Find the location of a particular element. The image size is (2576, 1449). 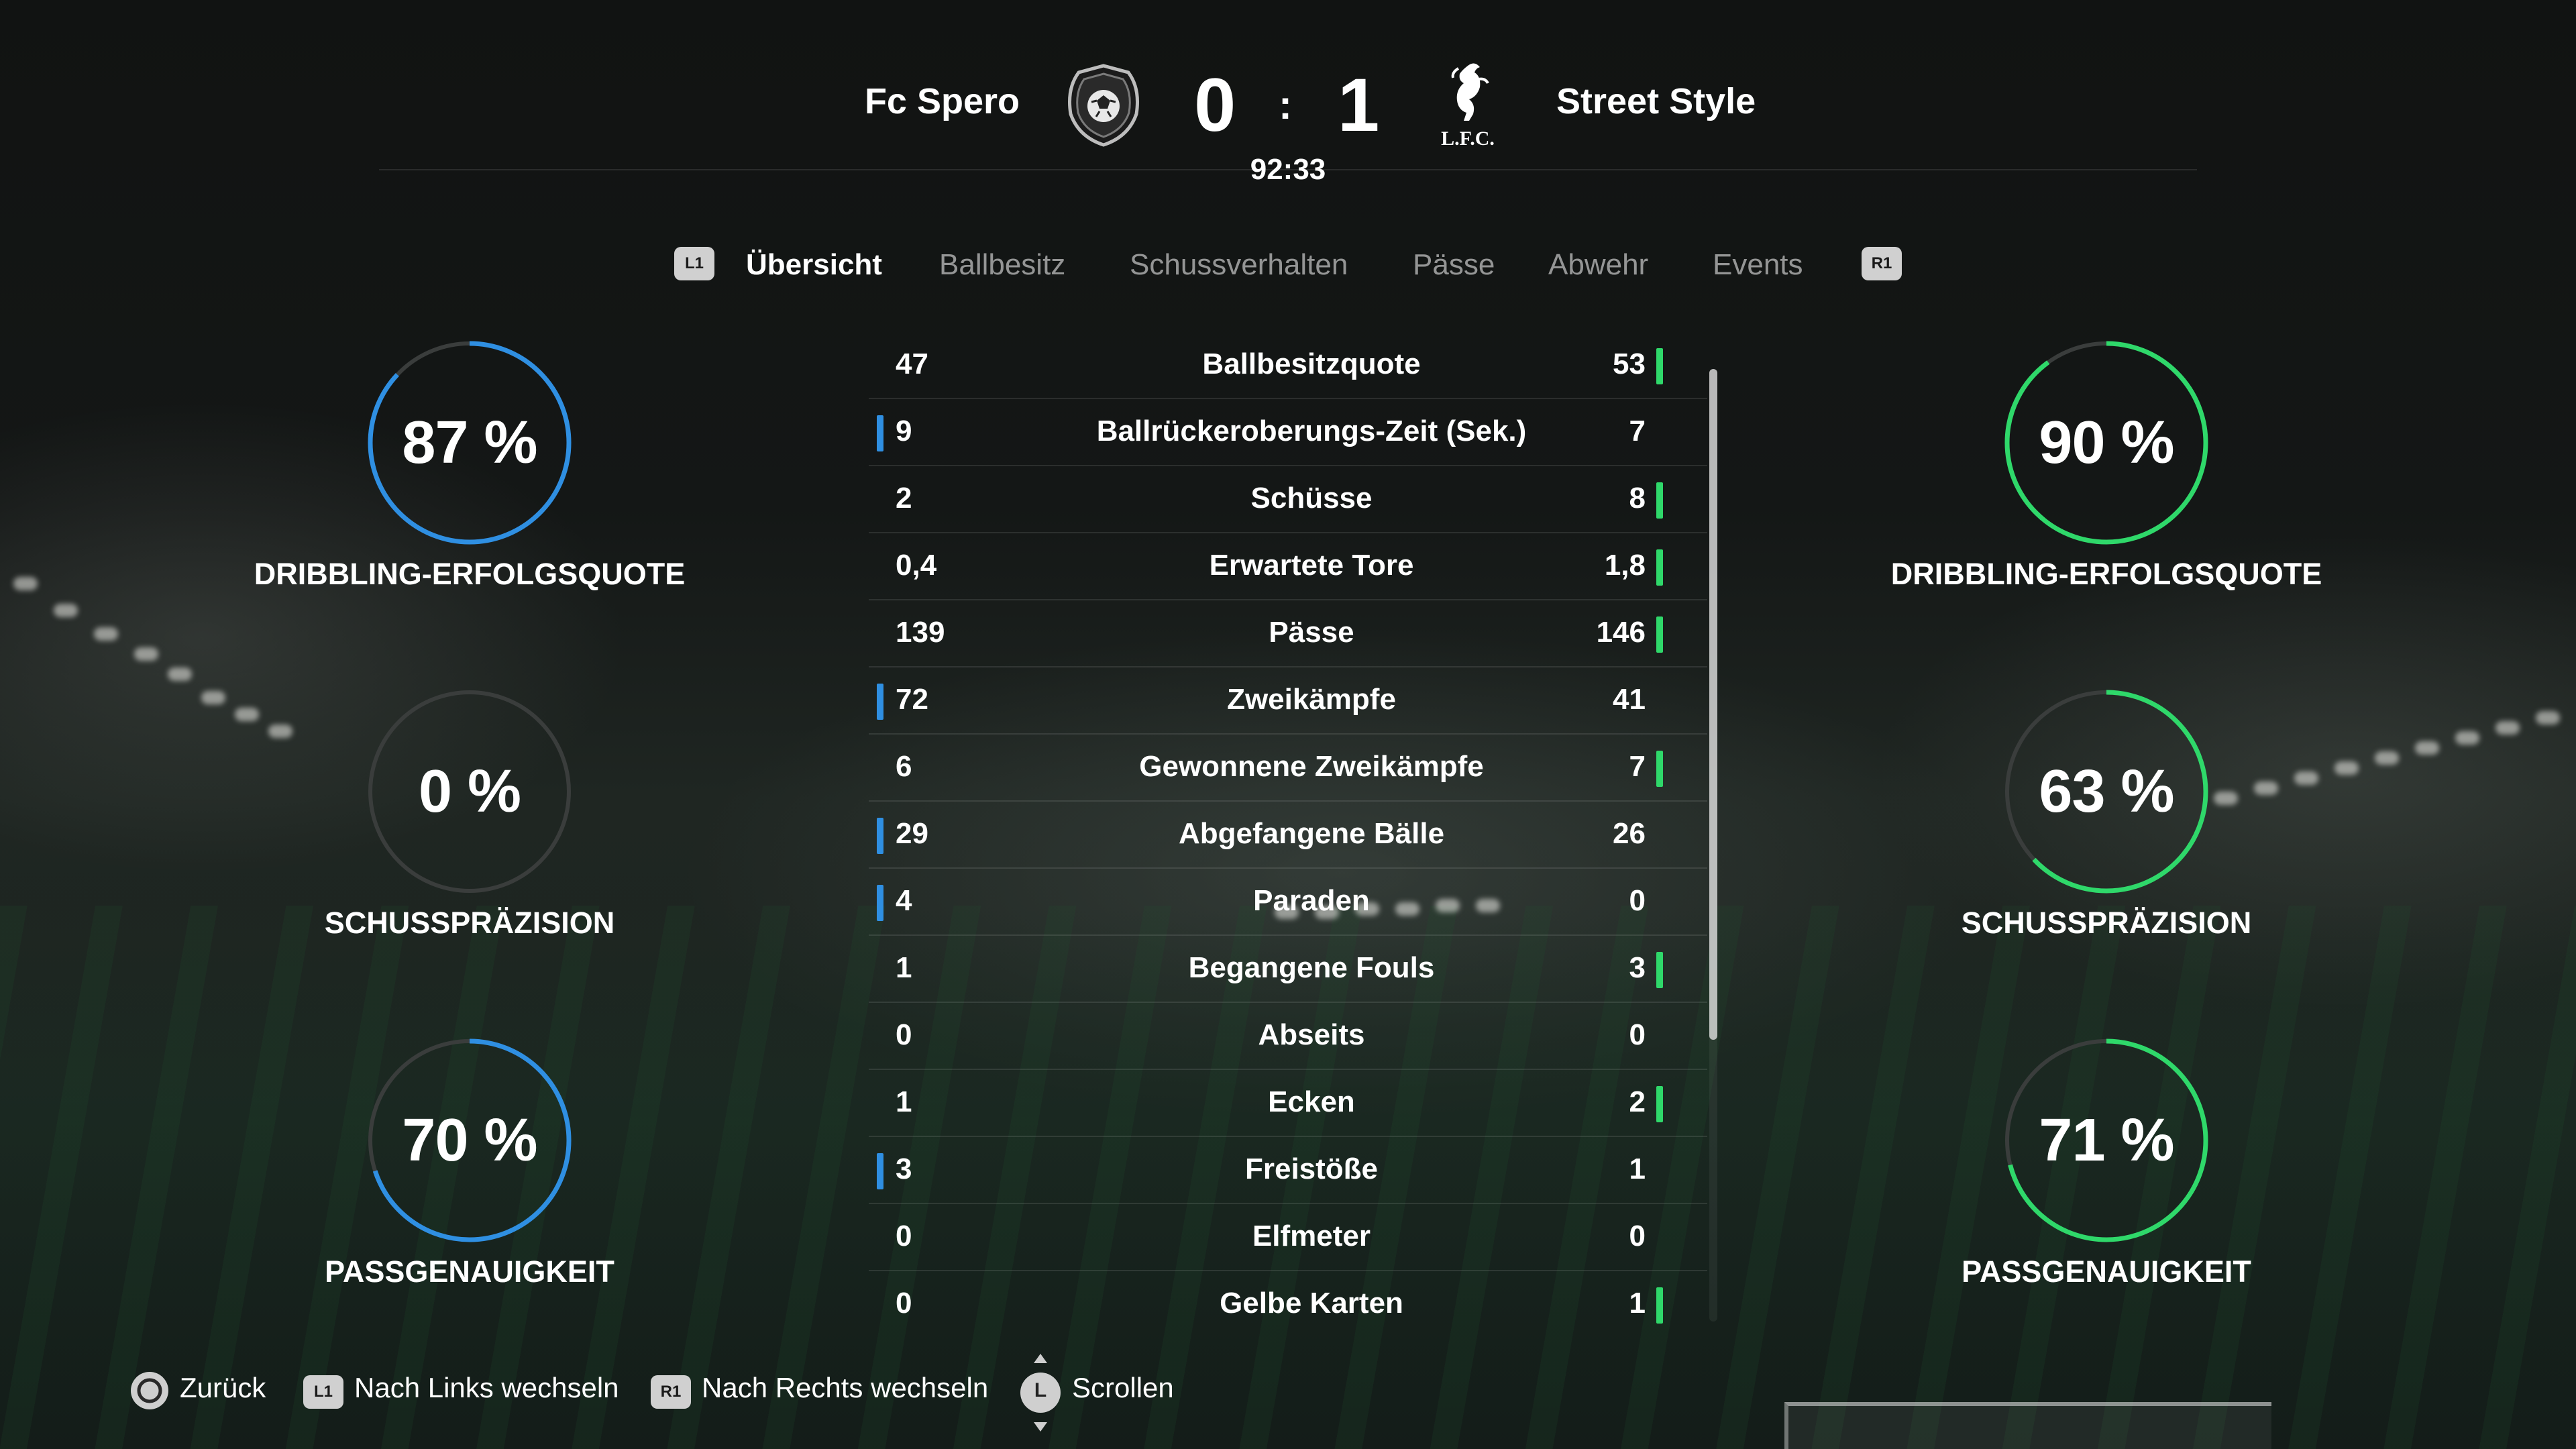

away-ring-percentage: 71 % is located at coordinates (2106, 1140).